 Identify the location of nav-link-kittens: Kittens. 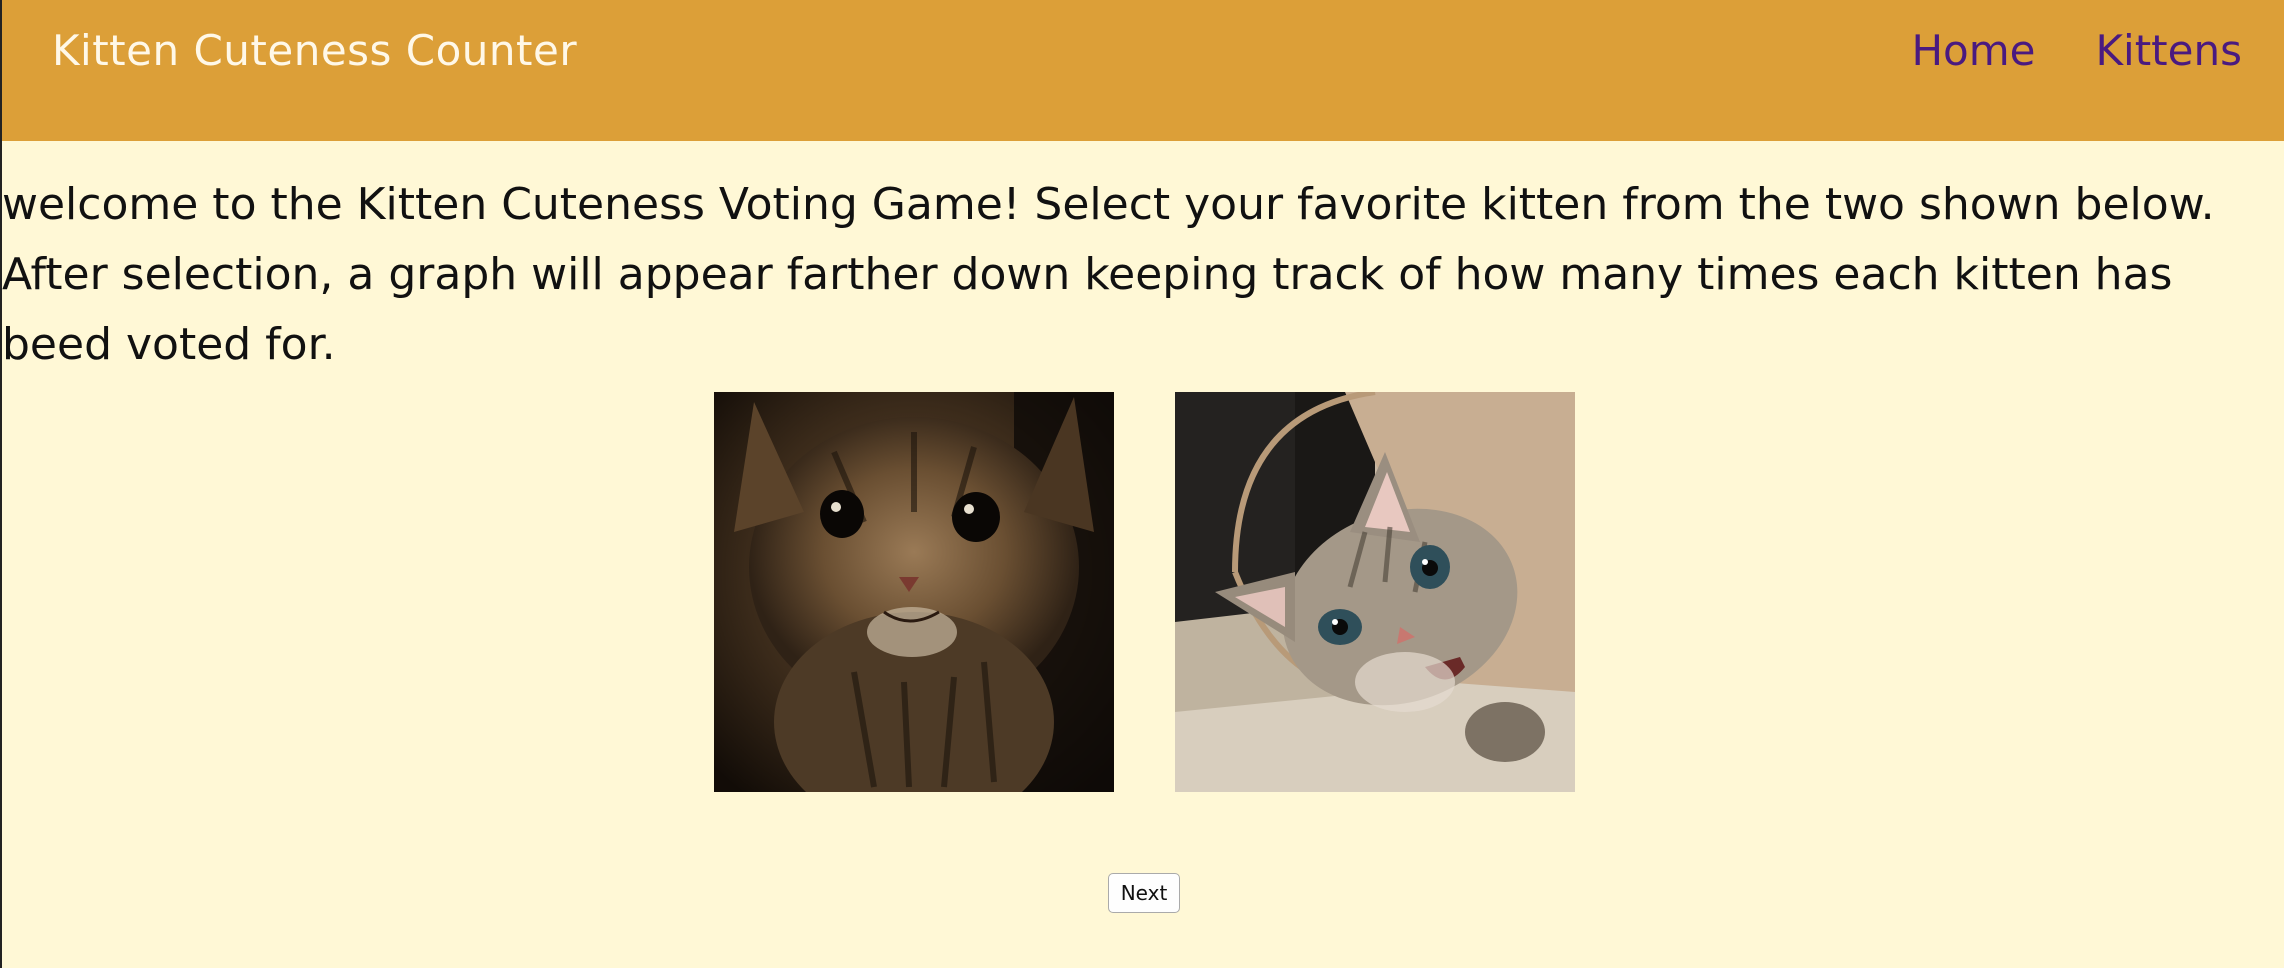
(2169, 50).